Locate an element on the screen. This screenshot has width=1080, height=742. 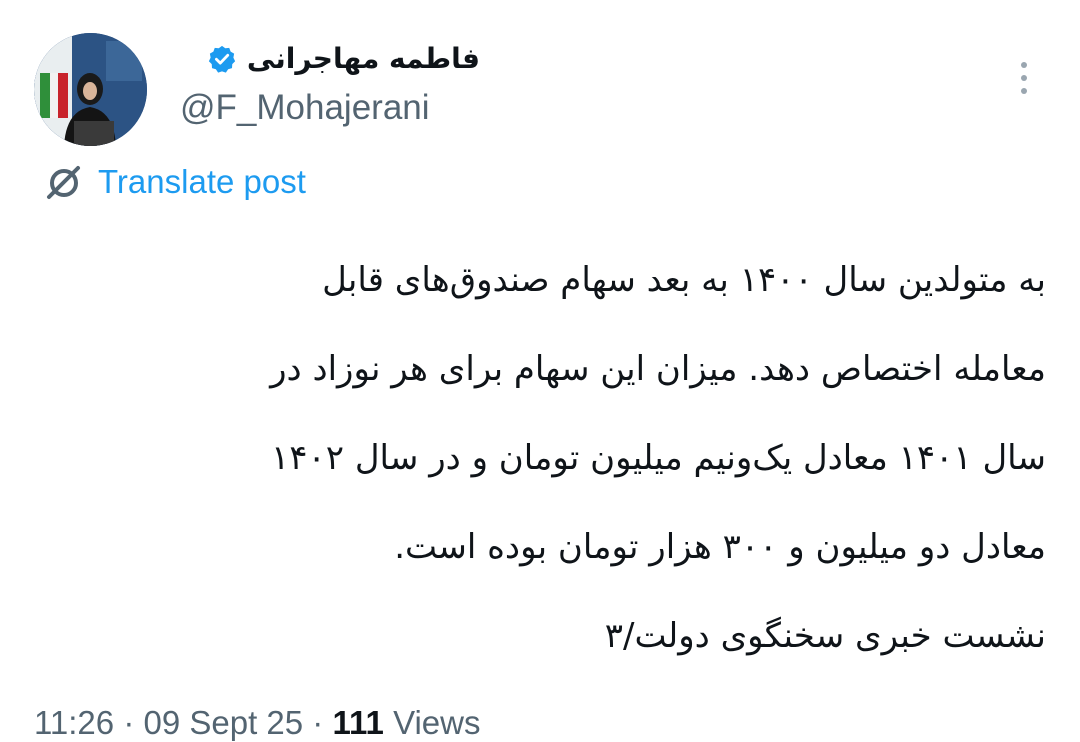
views-label: Views is located at coordinates (437, 722).